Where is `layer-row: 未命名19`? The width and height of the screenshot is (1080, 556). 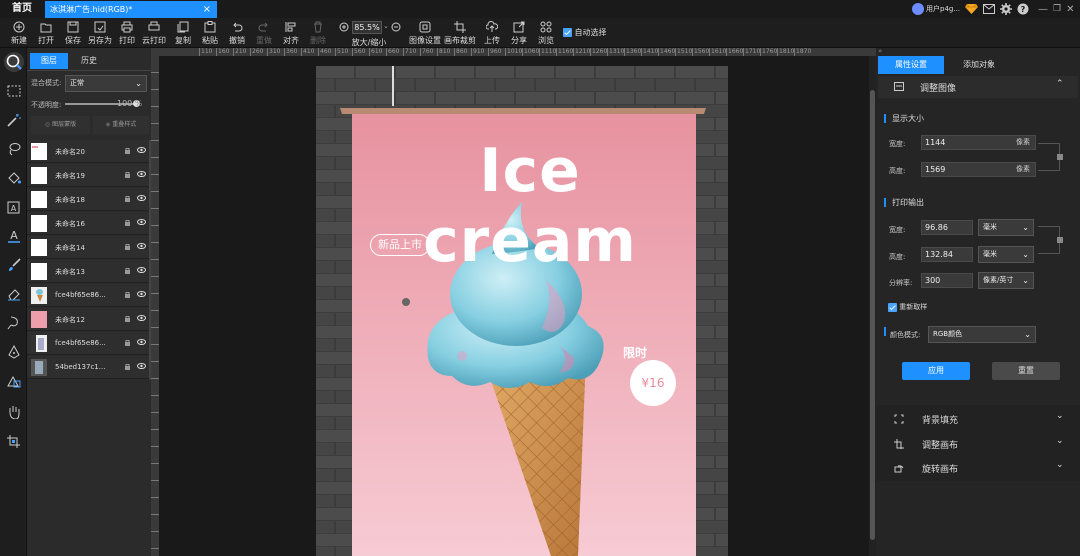
layer-row: 未命名19 is located at coordinates (88, 175).